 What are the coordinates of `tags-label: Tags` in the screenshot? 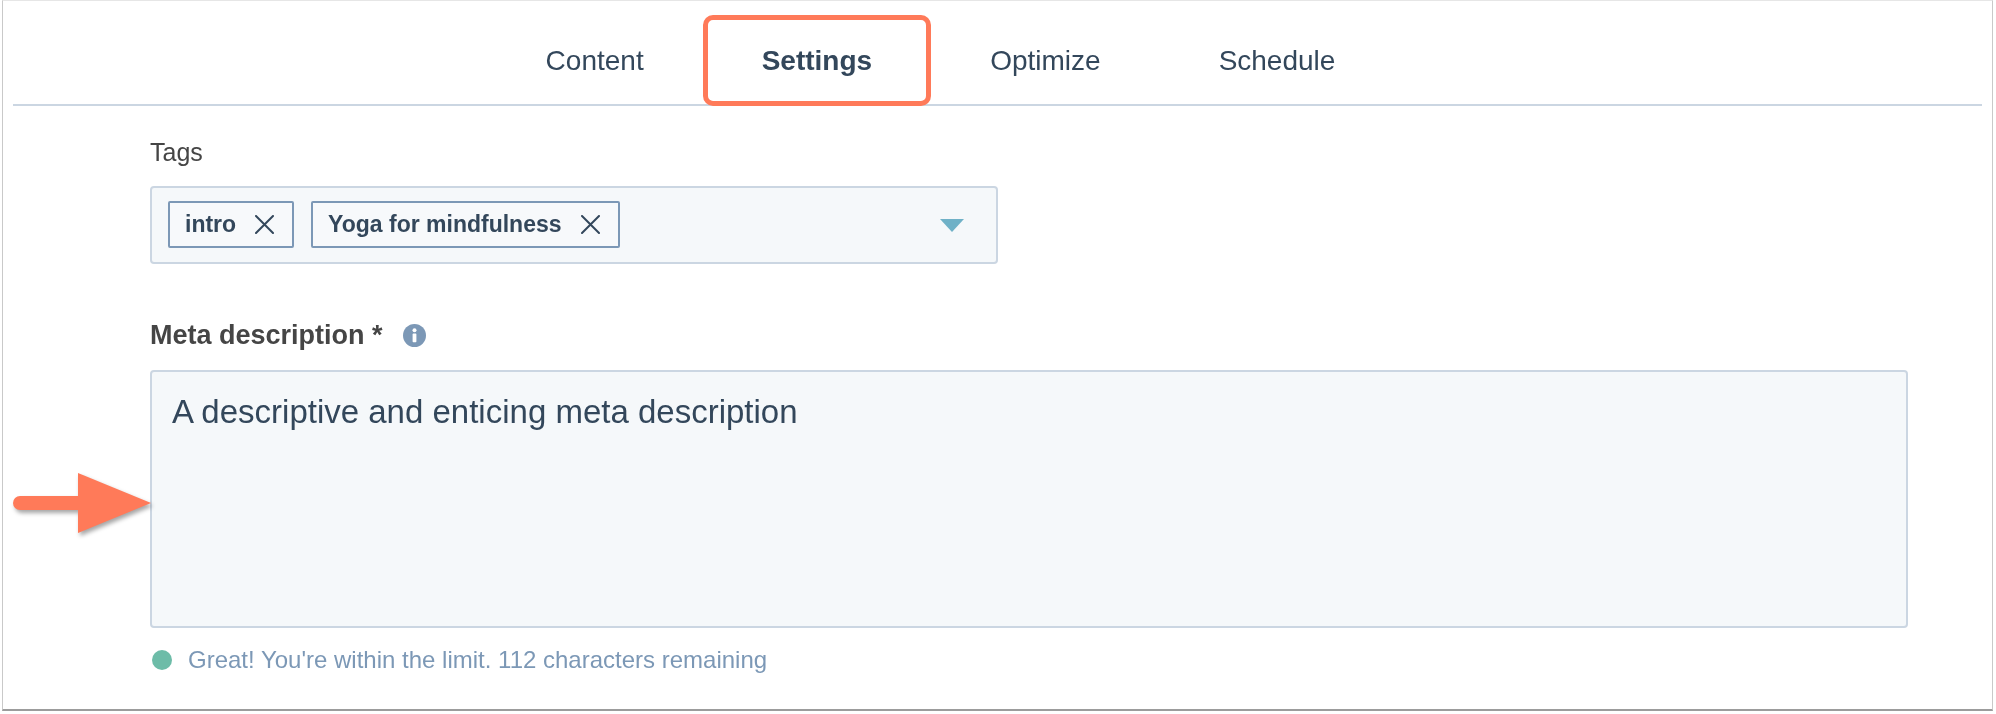 It's located at (177, 152).